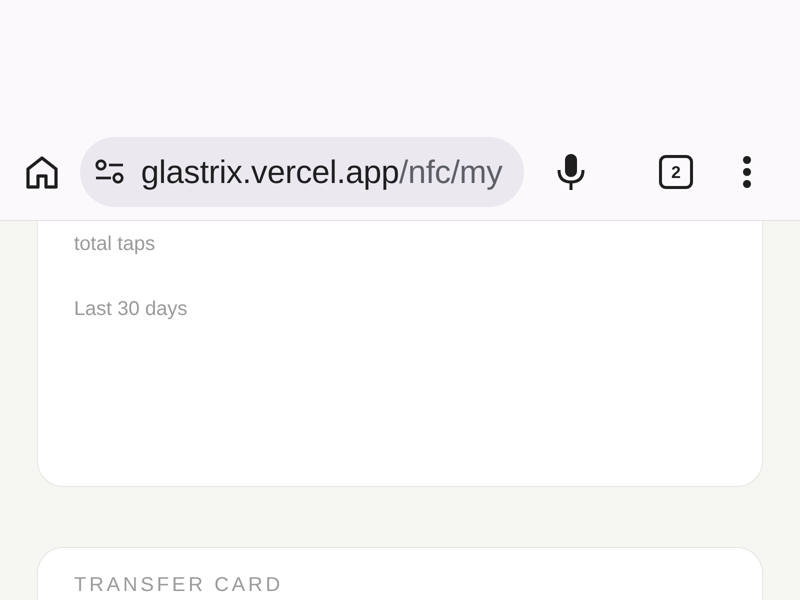 Image resolution: width=800 pixels, height=600 pixels. Describe the element at coordinates (115, 244) in the screenshot. I see `stat-label: total taps` at that location.